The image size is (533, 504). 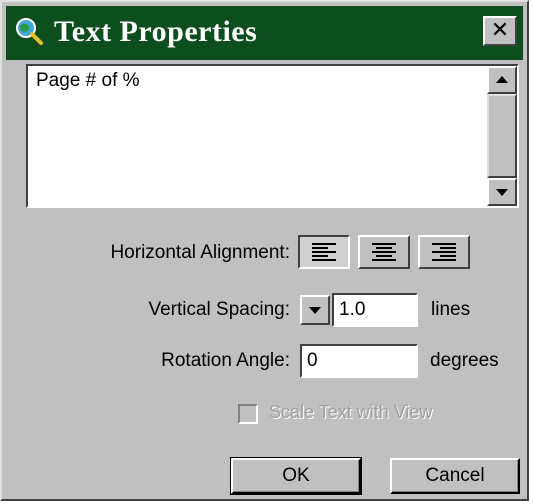 I want to click on cancel-button: Cancel, so click(x=455, y=476).